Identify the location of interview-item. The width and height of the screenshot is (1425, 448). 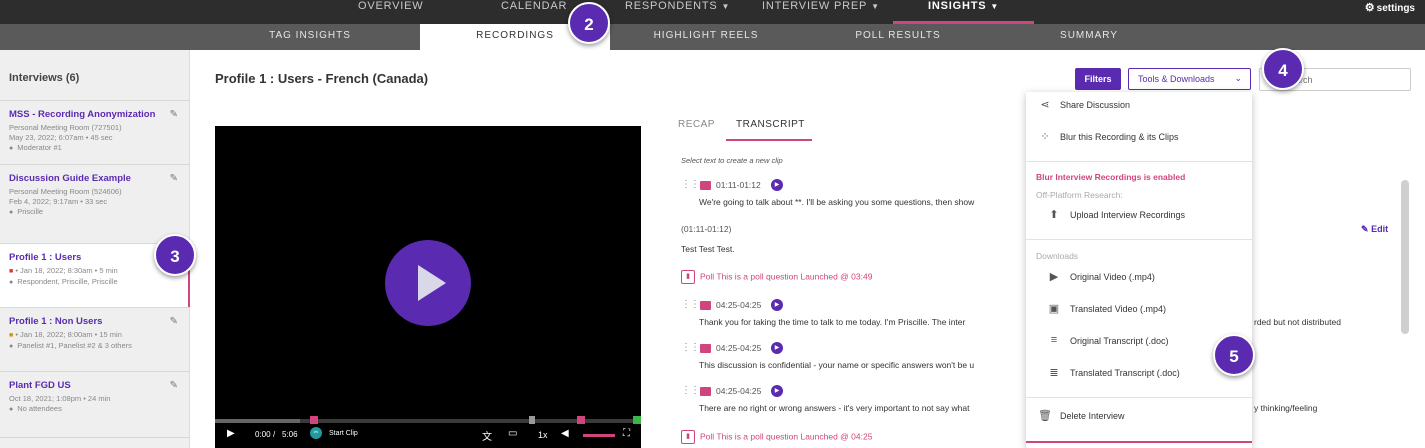
(95, 442).